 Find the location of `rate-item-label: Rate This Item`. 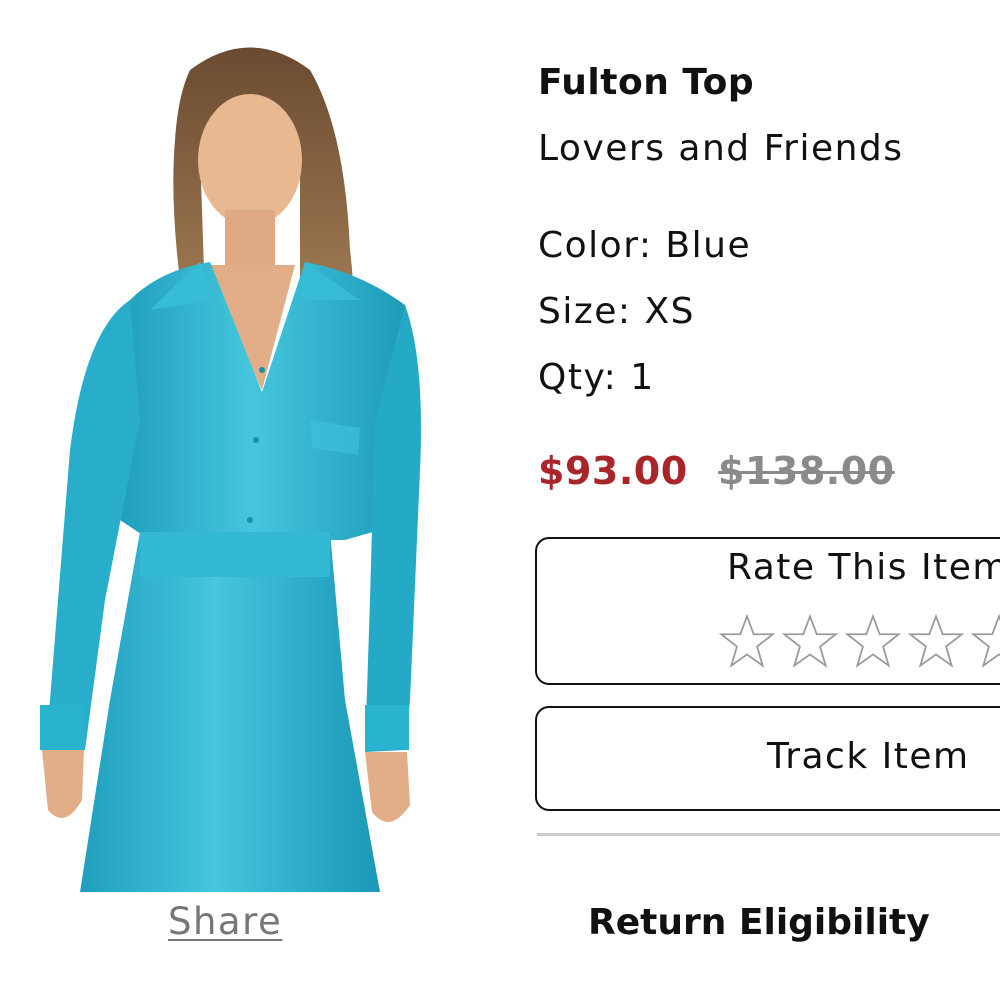

rate-item-label: Rate This Item is located at coordinates (863, 567).